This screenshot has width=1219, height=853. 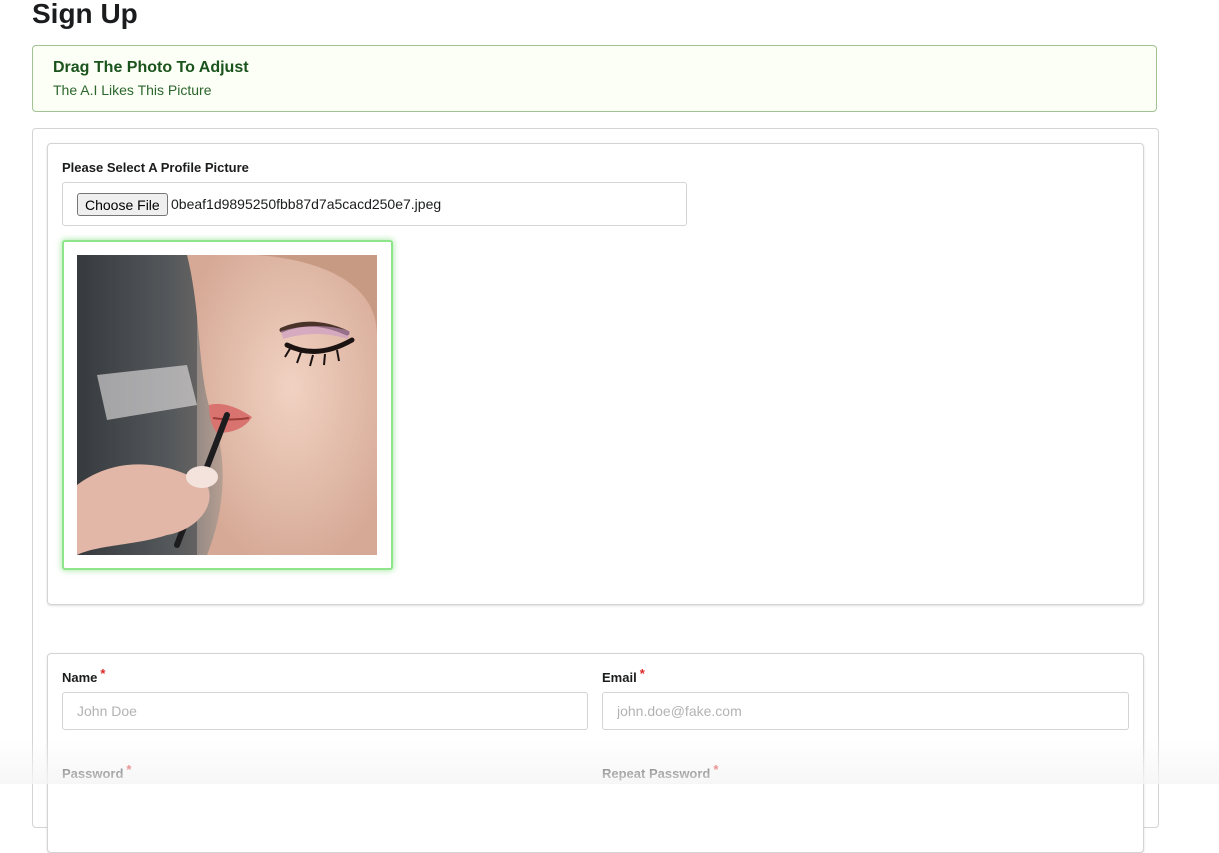 I want to click on password-label: Password *, so click(x=96, y=771).